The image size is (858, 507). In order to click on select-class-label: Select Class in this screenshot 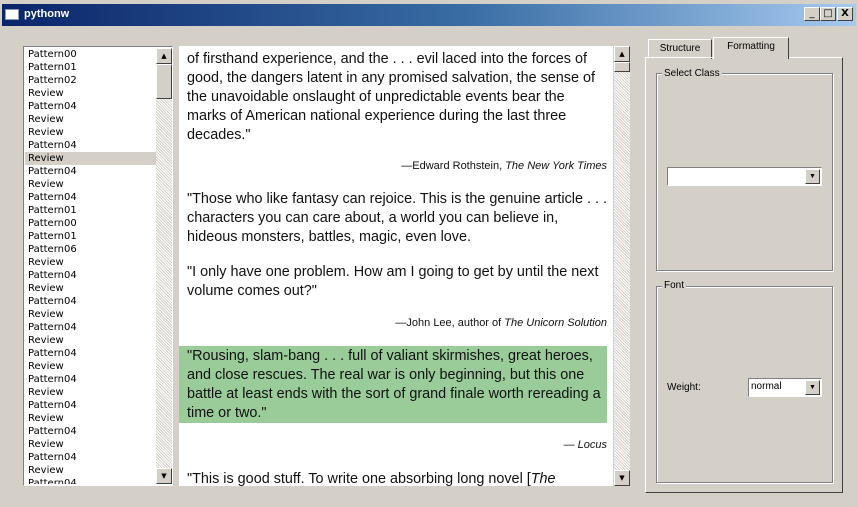, I will do `click(692, 73)`.